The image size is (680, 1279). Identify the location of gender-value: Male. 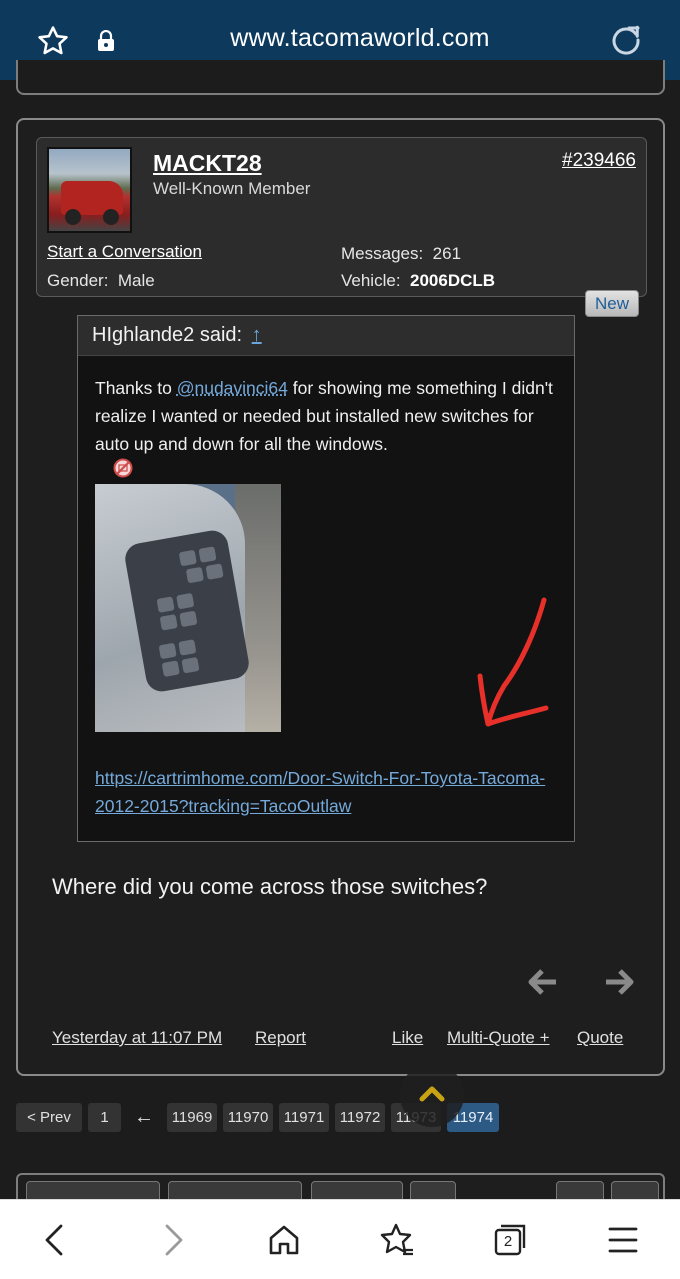
(136, 280).